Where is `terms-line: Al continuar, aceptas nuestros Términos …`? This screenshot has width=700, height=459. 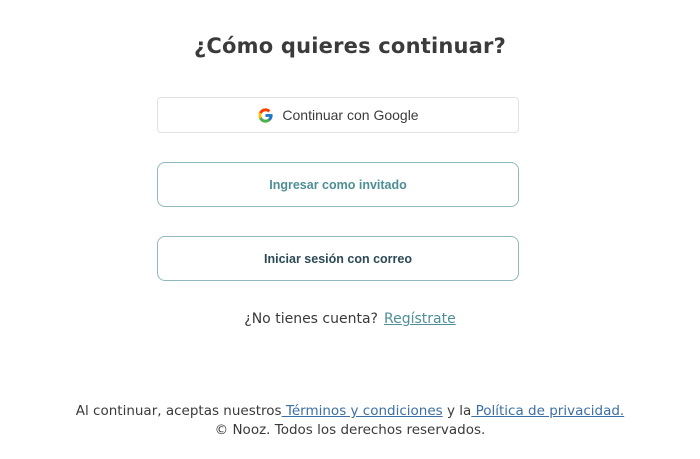
terms-line: Al continuar, aceptas nuestros Términos … is located at coordinates (350, 411).